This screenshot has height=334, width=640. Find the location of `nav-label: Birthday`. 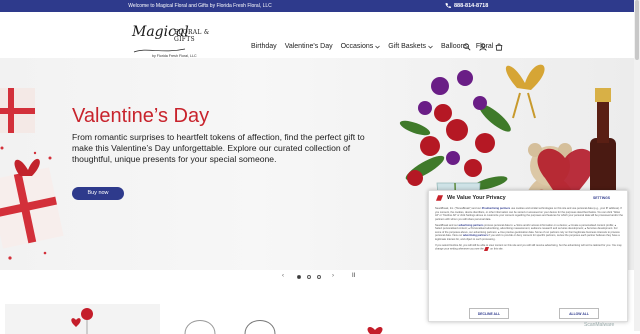

nav-label: Birthday is located at coordinates (264, 46).